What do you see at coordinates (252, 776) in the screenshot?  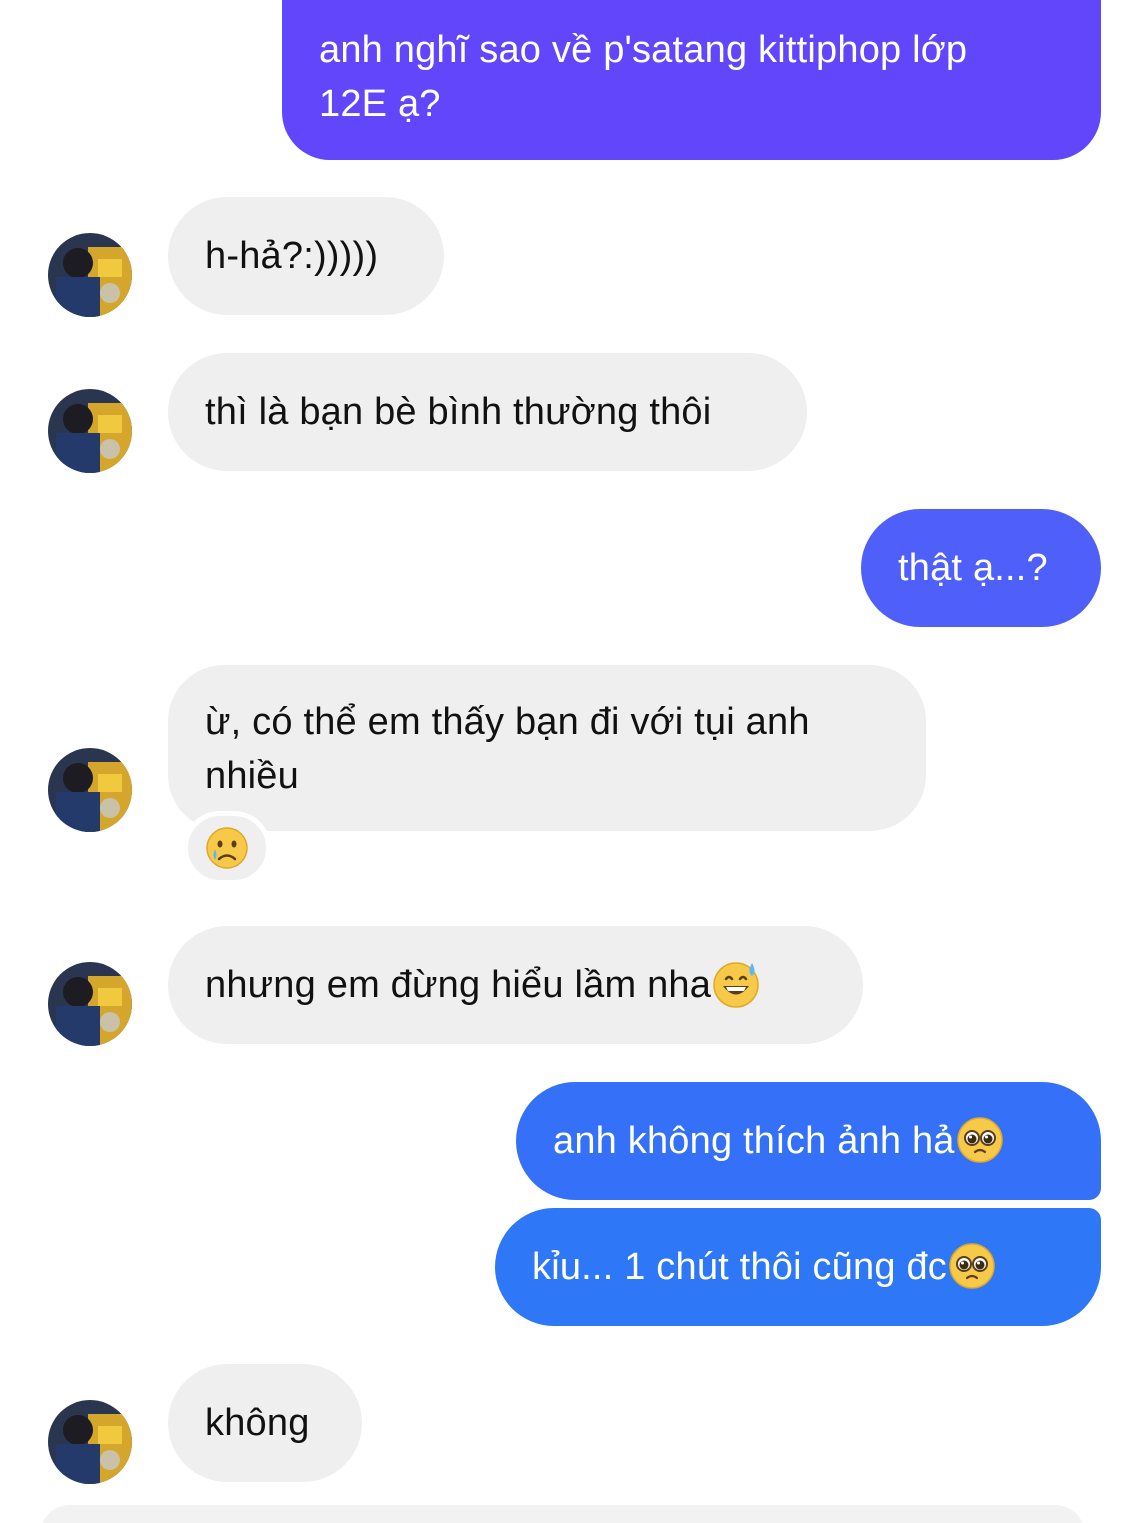 I see `message-text: nhiều` at bounding box center [252, 776].